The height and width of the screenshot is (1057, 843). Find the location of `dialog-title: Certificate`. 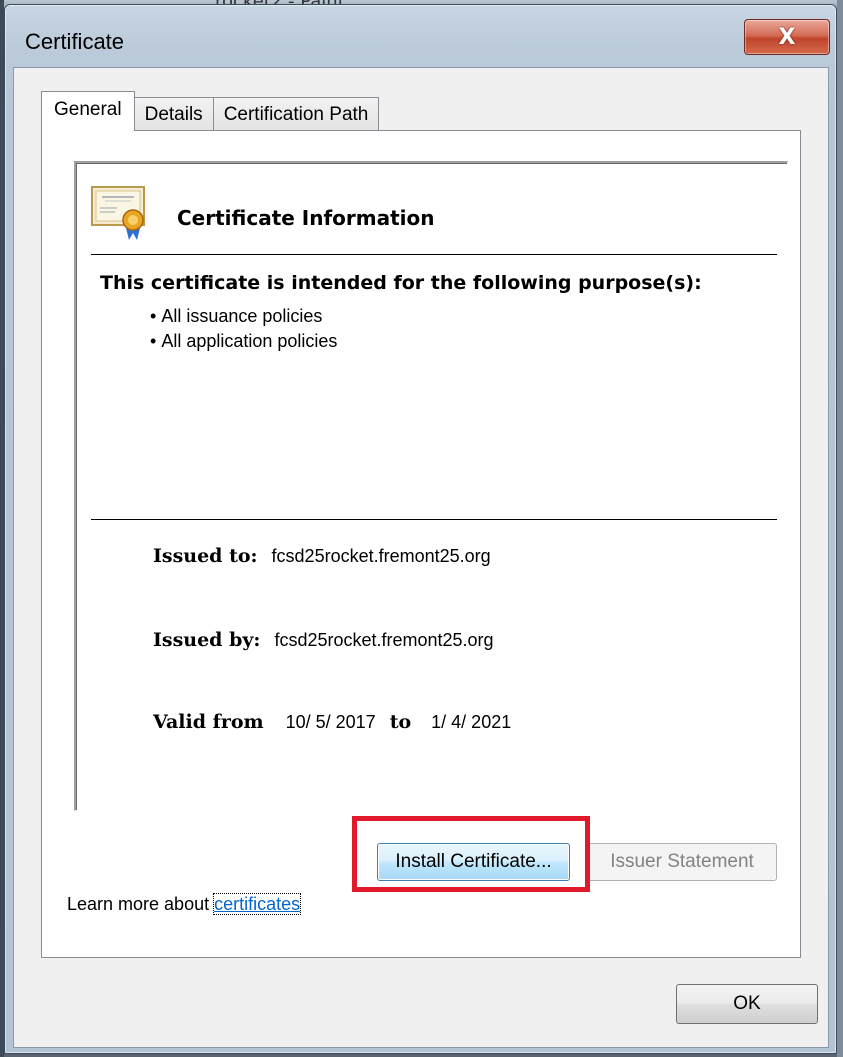

dialog-title: Certificate is located at coordinates (75, 41).